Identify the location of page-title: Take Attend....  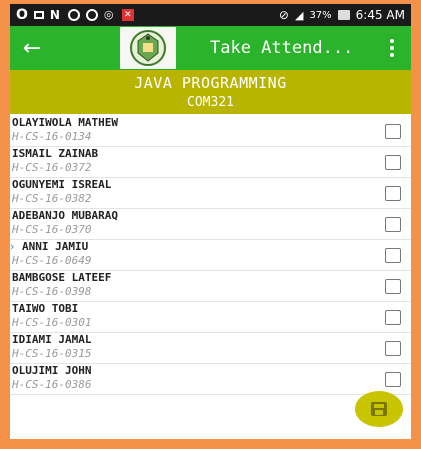
(282, 48).